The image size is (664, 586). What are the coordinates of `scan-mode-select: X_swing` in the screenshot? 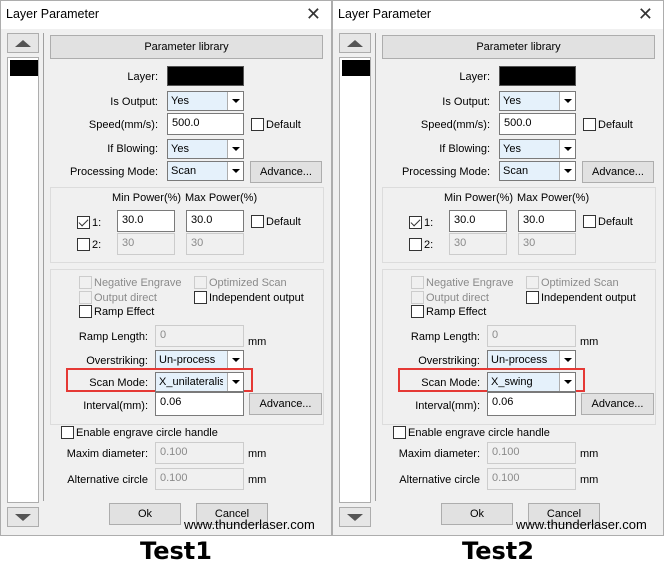 It's located at (531, 382).